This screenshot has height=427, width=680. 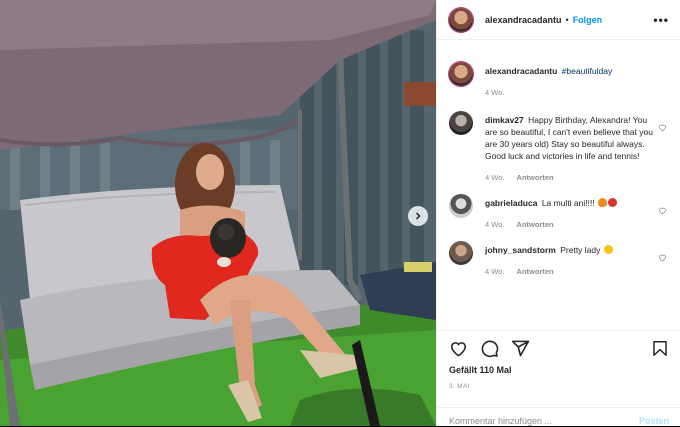 I want to click on caption-body: alexandracadantu #beautifulday 4 Wo., so click(x=548, y=75).